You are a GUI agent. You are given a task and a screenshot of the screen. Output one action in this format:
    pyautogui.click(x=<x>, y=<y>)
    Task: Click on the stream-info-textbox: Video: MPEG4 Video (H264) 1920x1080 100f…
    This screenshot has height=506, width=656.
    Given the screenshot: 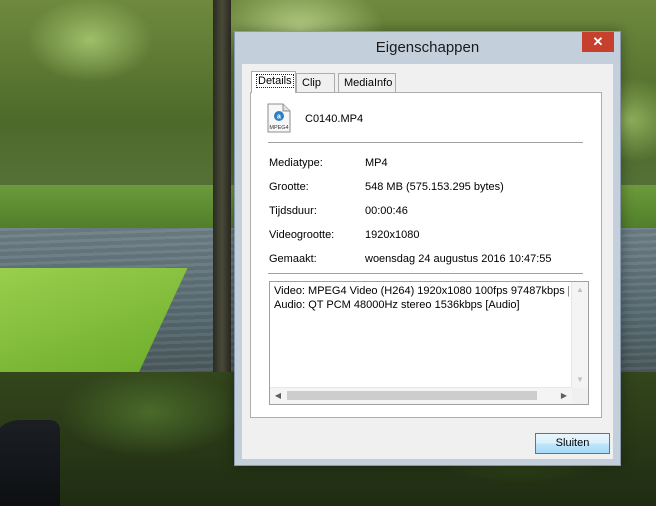 What is the action you would take?
    pyautogui.click(x=429, y=343)
    